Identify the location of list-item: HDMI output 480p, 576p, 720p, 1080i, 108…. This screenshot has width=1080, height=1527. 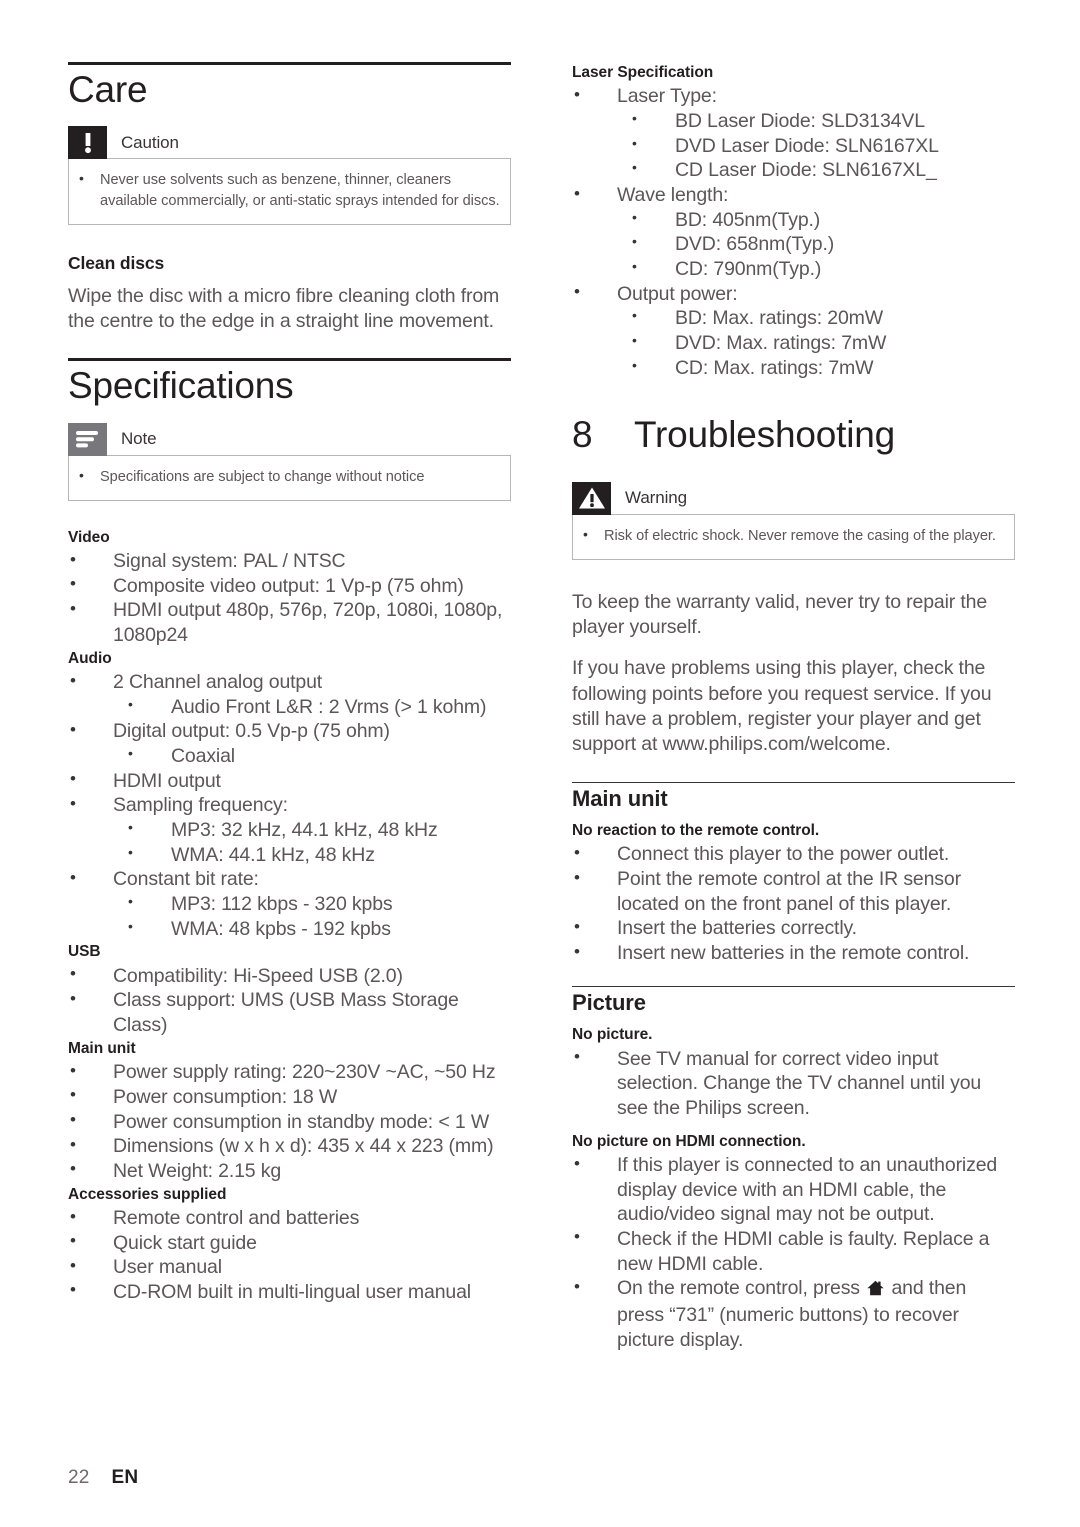
(289, 622).